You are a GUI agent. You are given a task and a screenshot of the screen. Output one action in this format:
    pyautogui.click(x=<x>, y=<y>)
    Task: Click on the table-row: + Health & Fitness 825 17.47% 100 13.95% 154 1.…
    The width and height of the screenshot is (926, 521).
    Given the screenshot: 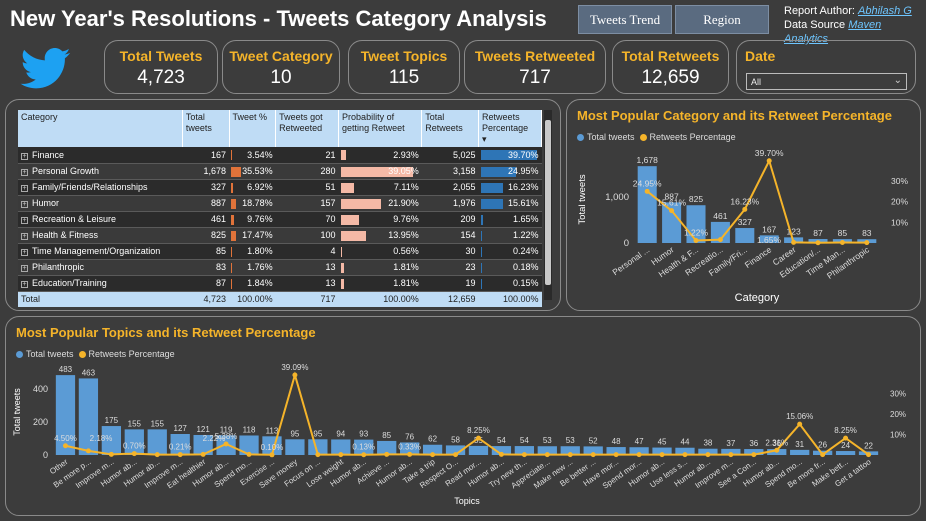 What is the action you would take?
    pyautogui.click(x=280, y=235)
    